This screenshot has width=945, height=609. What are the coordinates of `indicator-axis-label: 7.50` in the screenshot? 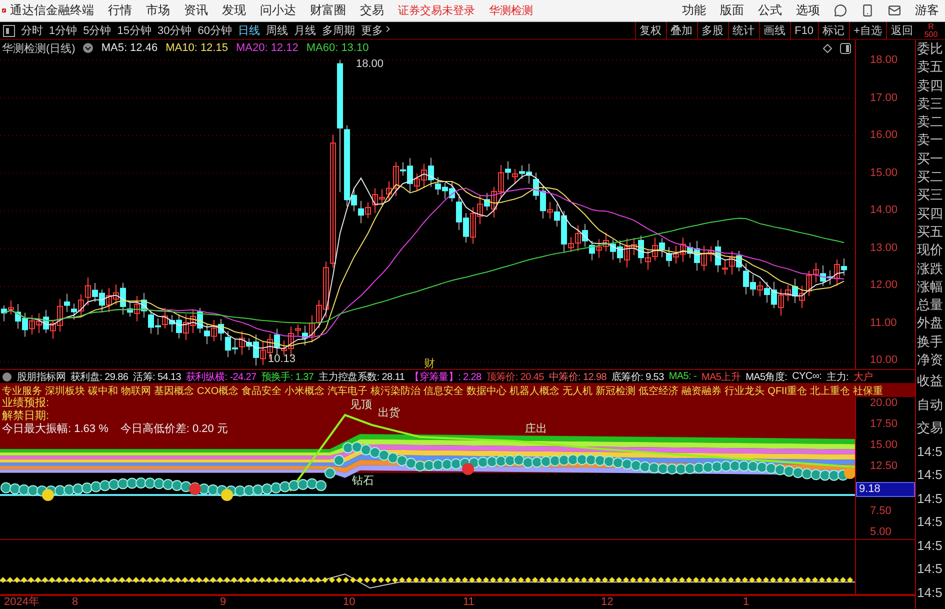 It's located at (880, 511).